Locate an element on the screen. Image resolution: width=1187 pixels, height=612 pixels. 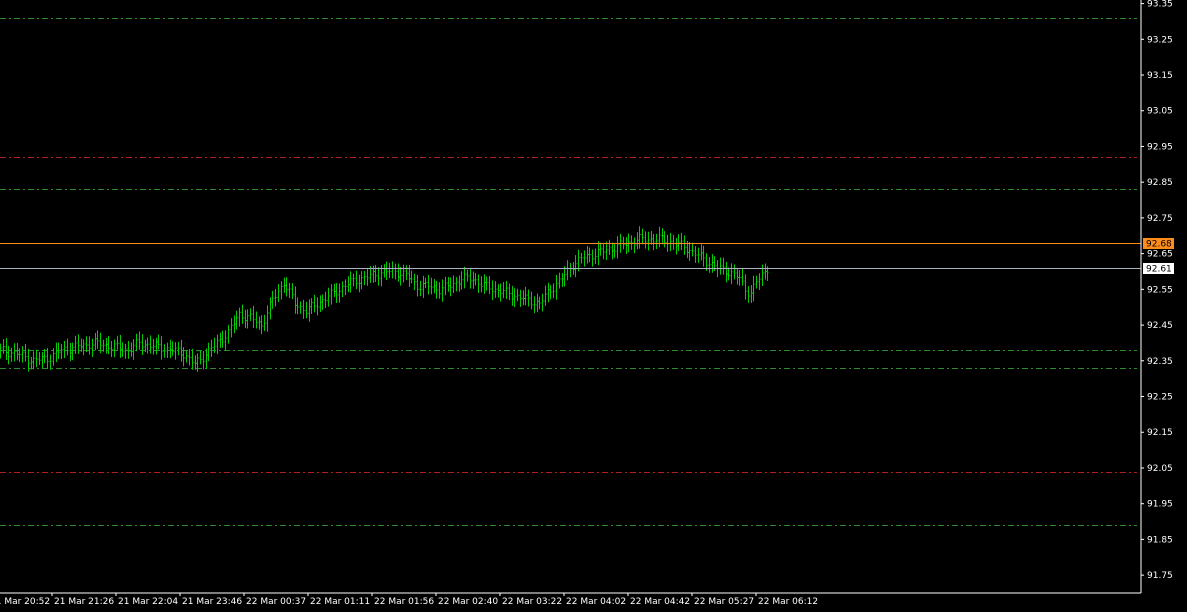
bid-price-tag-text: 92.61 is located at coordinates (1159, 270).